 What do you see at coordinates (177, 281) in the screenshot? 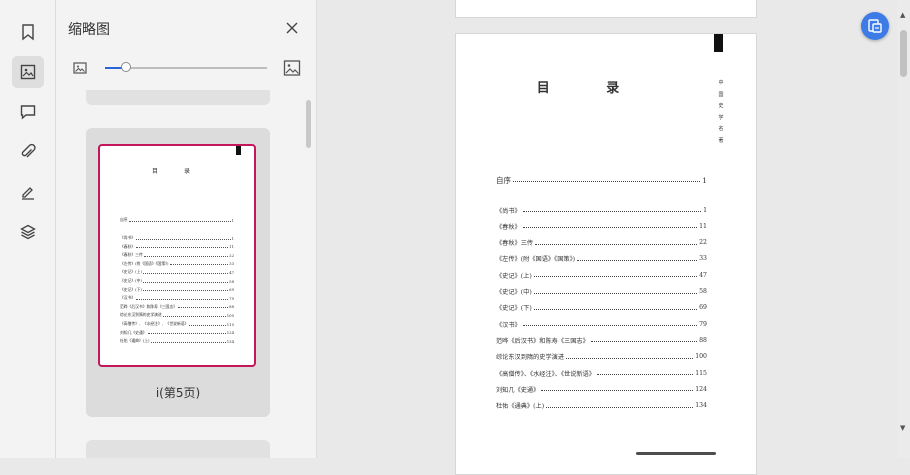
I see `thumb-toc-entry: 《史记》(中) 58` at bounding box center [177, 281].